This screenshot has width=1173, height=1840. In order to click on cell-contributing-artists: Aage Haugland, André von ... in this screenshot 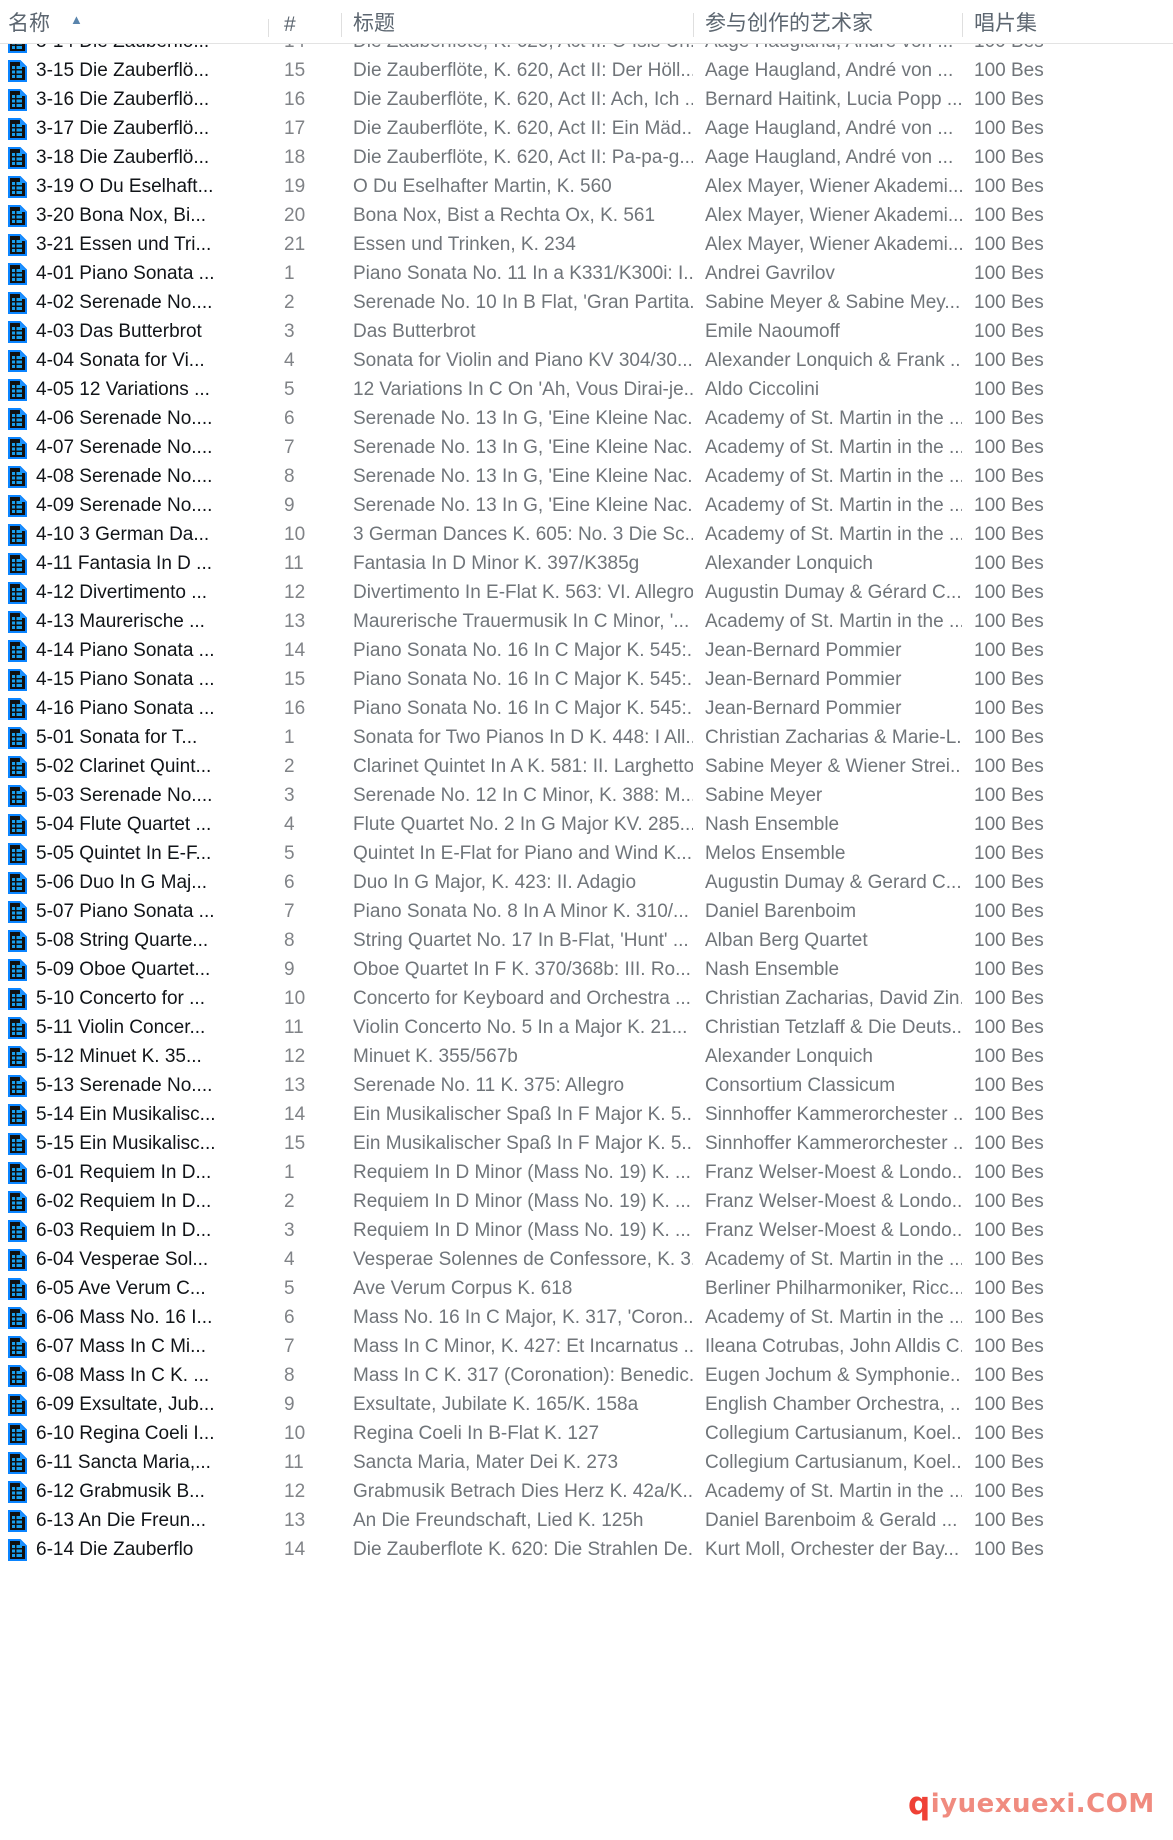, I will do `click(829, 70)`.